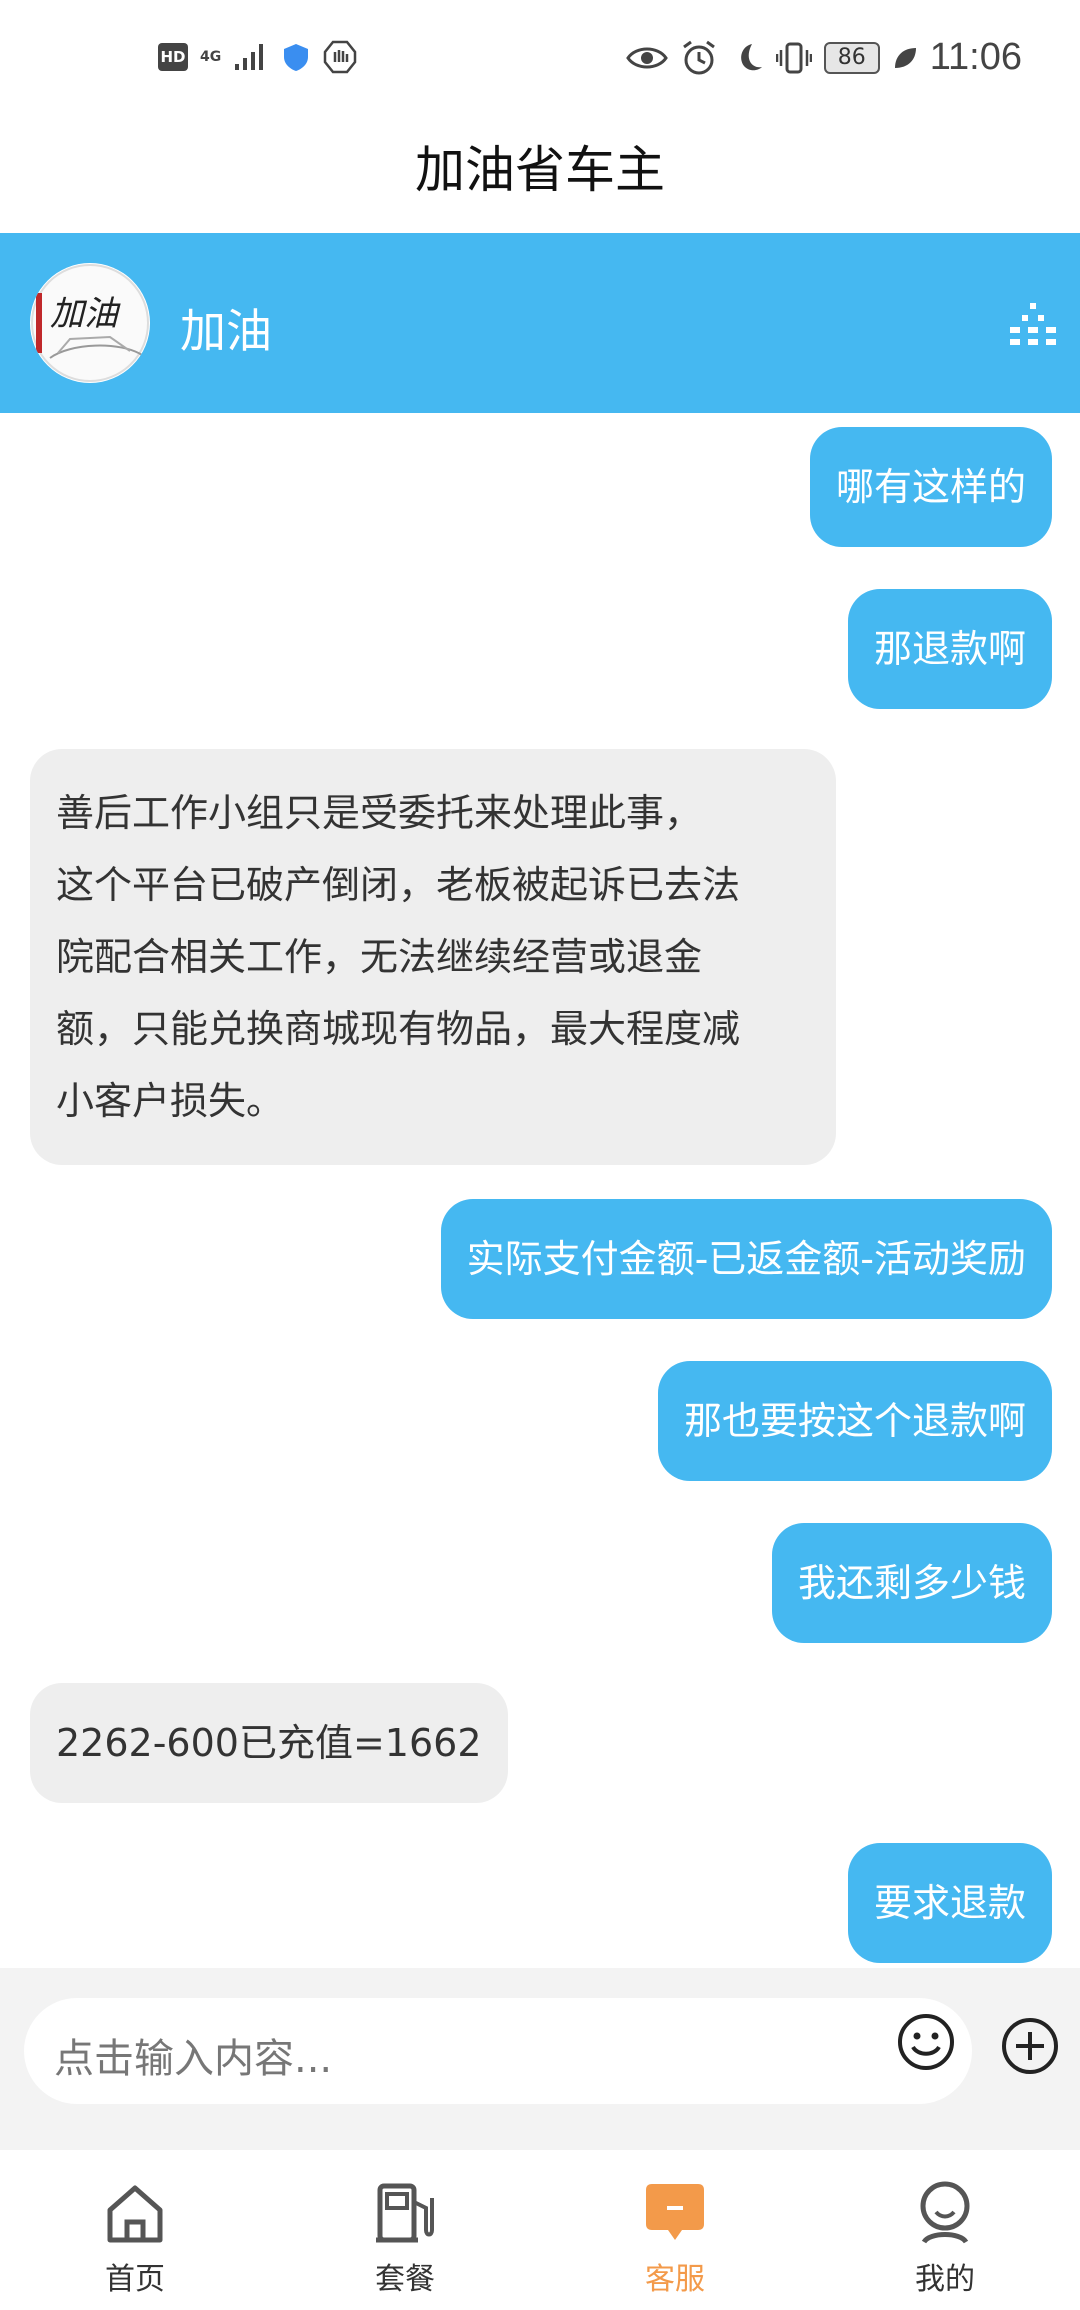 This screenshot has width=1080, height=2310. I want to click on alarm-icon, so click(698, 57).